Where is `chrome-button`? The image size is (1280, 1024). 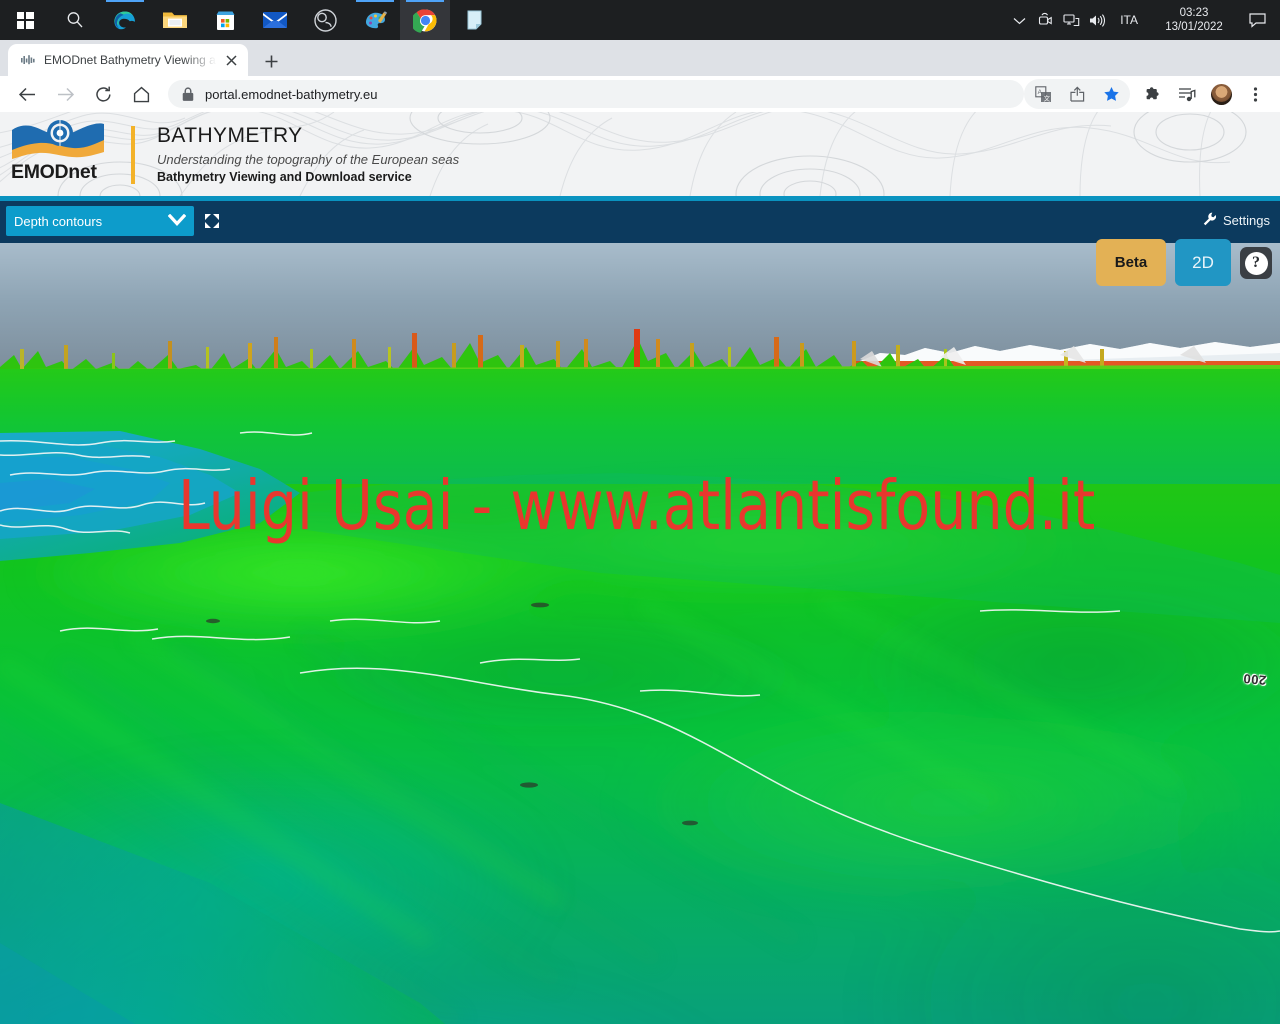
chrome-button is located at coordinates (425, 20).